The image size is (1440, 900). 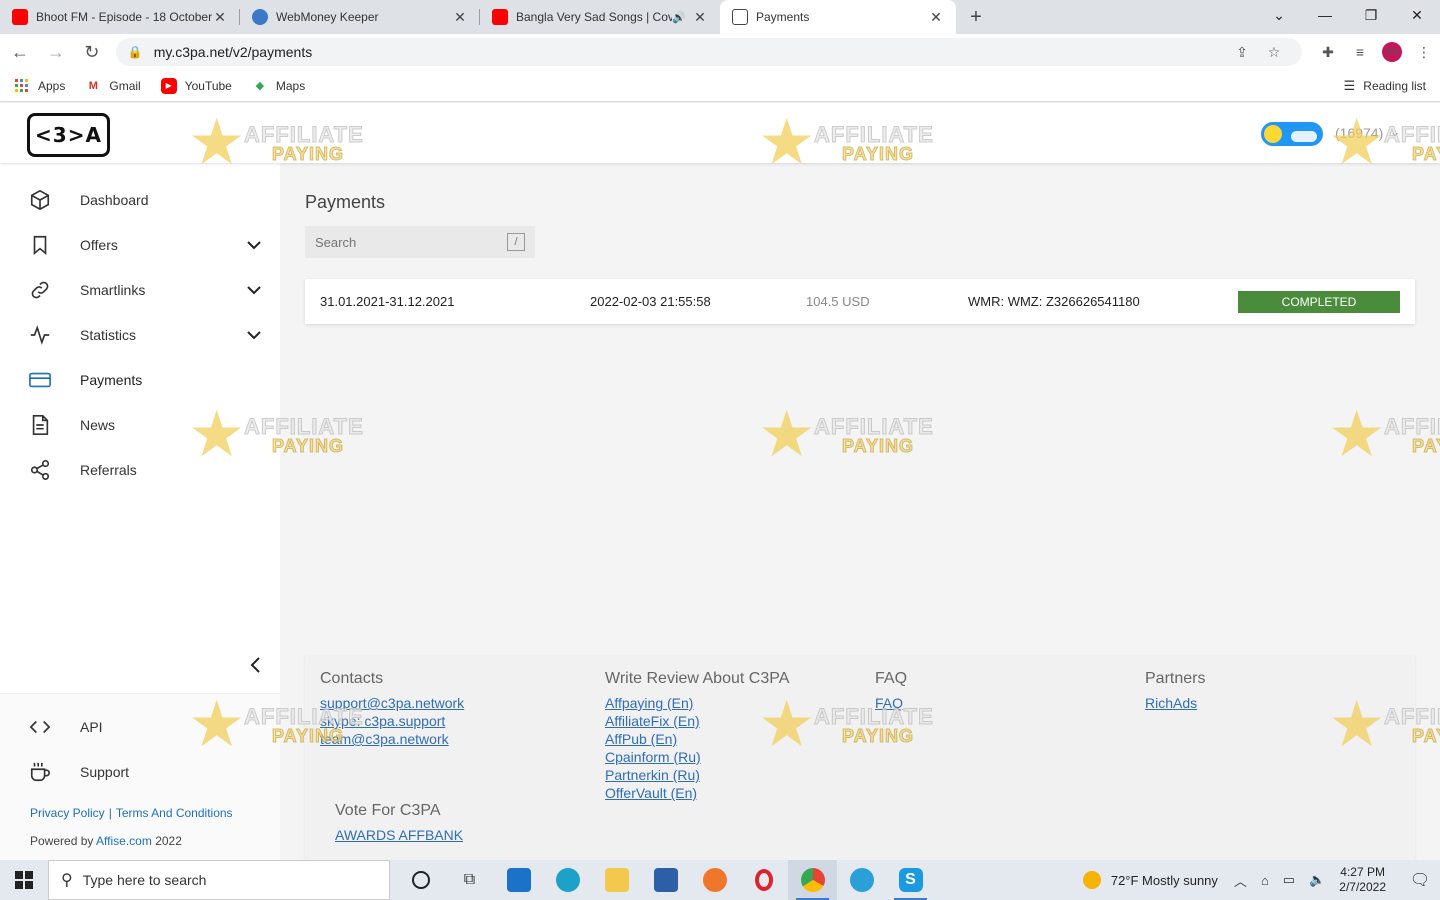 I want to click on browser-tab-3: Bangla Very Sad Songs | Cov 🔊 ✕, so click(x=600, y=17).